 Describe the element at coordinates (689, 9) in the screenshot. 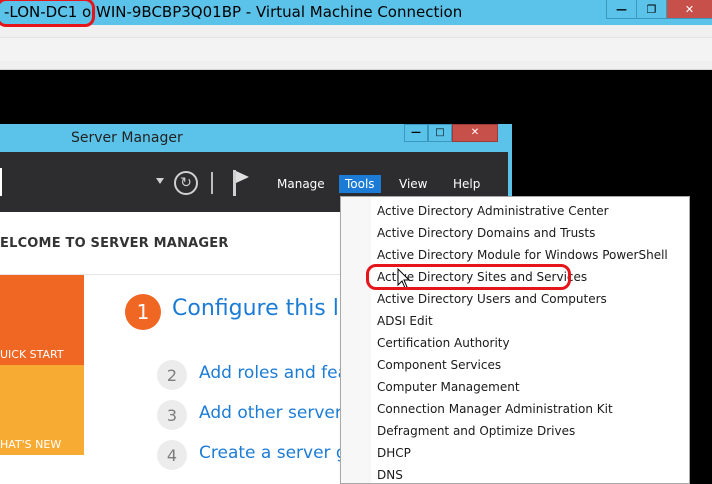

I see `vm-close-button: ✕` at that location.